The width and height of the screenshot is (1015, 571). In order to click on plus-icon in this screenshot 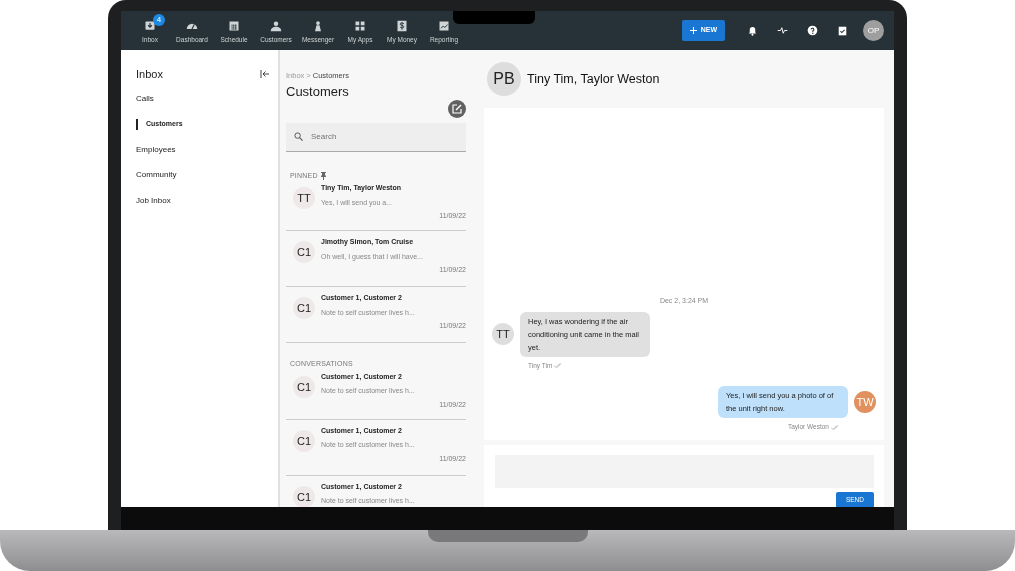, I will do `click(693, 30)`.